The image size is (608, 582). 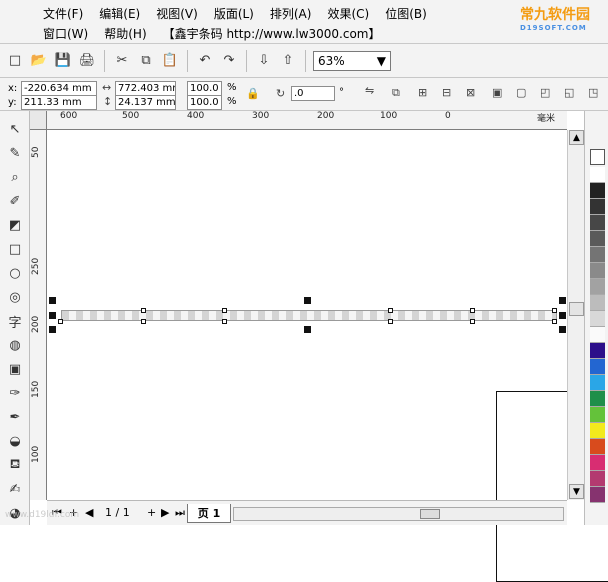 What do you see at coordinates (15, 61) in the screenshot?
I see `new-document-icon: □` at bounding box center [15, 61].